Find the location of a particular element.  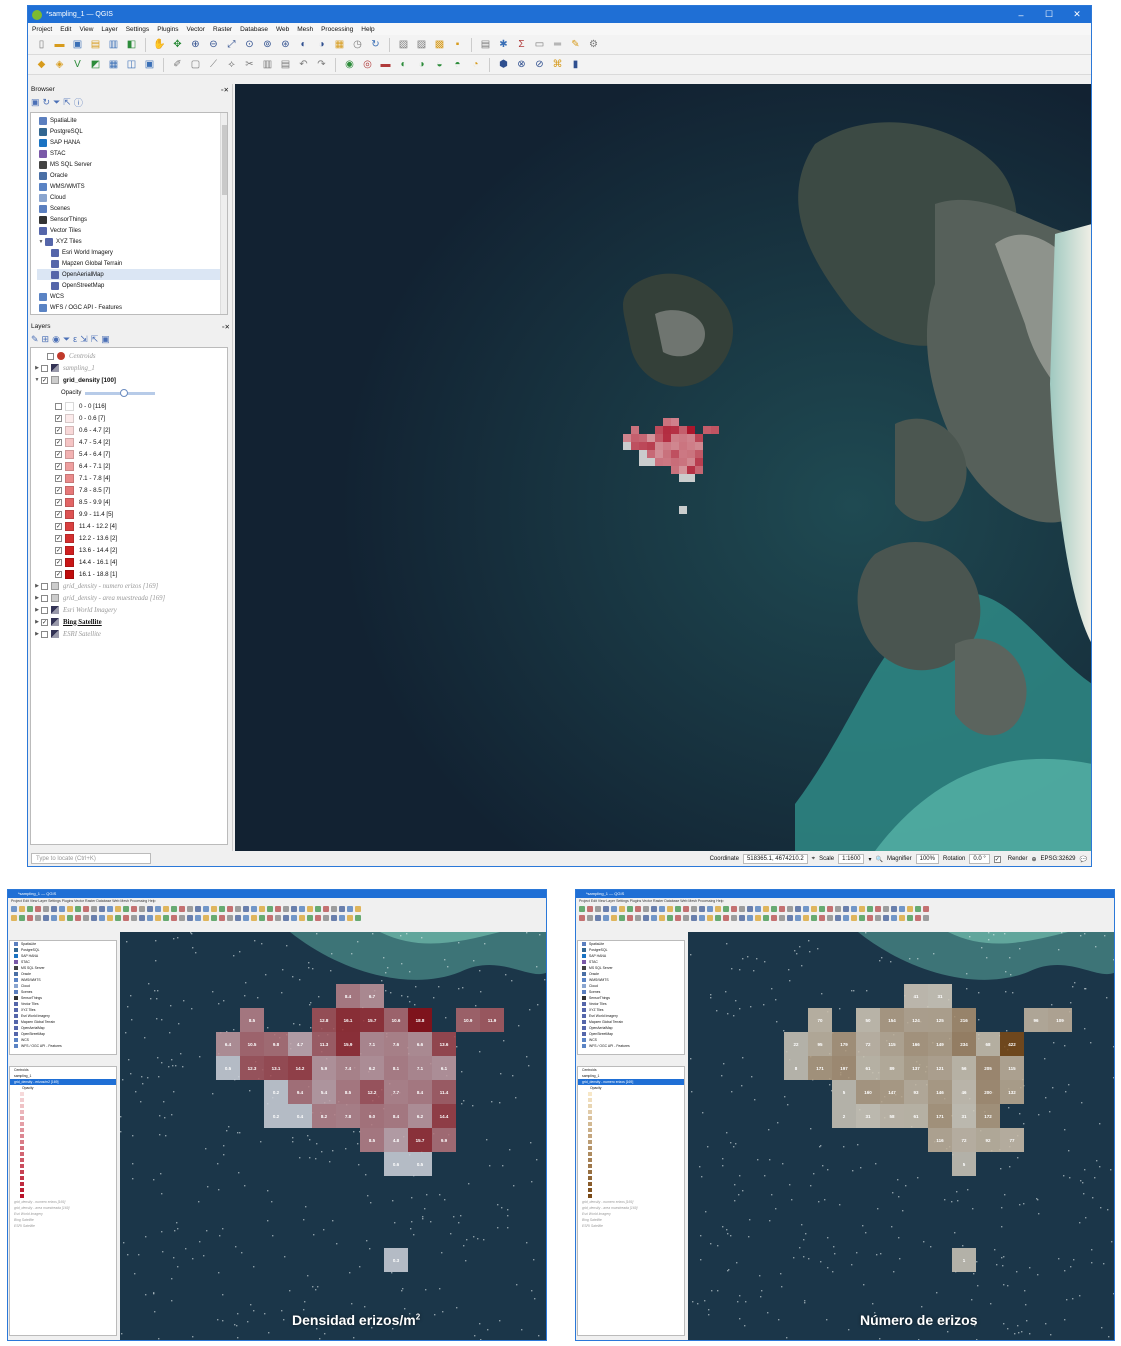

zoom-next-icon: ◑ is located at coordinates (321, 44).